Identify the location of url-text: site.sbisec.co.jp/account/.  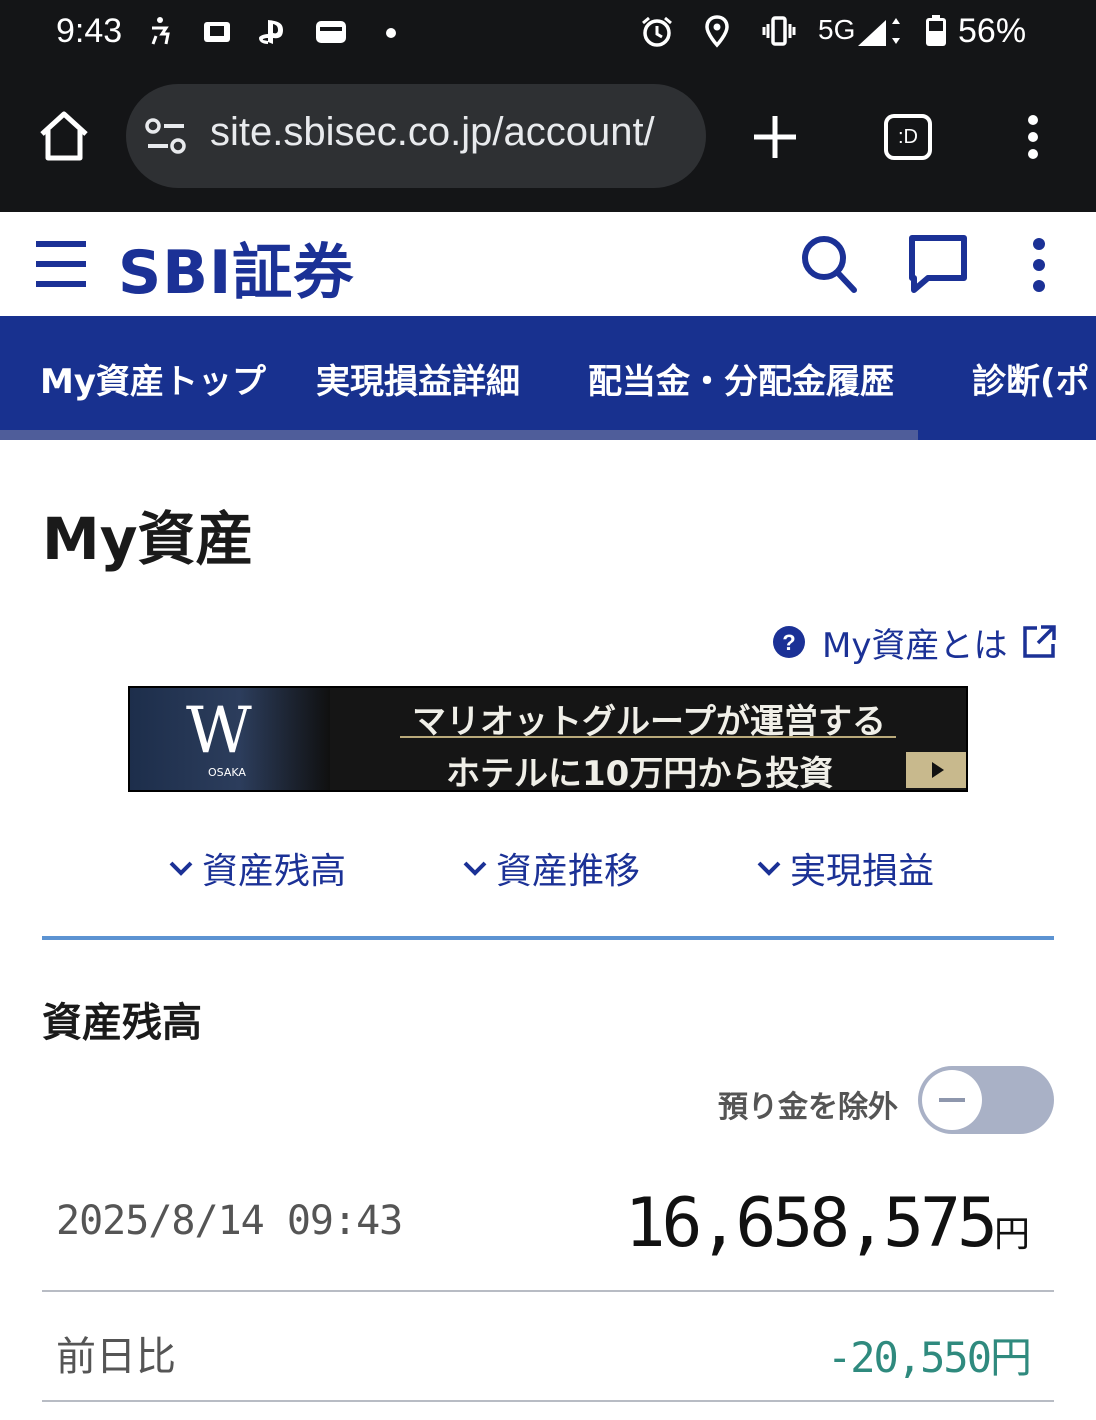
(450, 132).